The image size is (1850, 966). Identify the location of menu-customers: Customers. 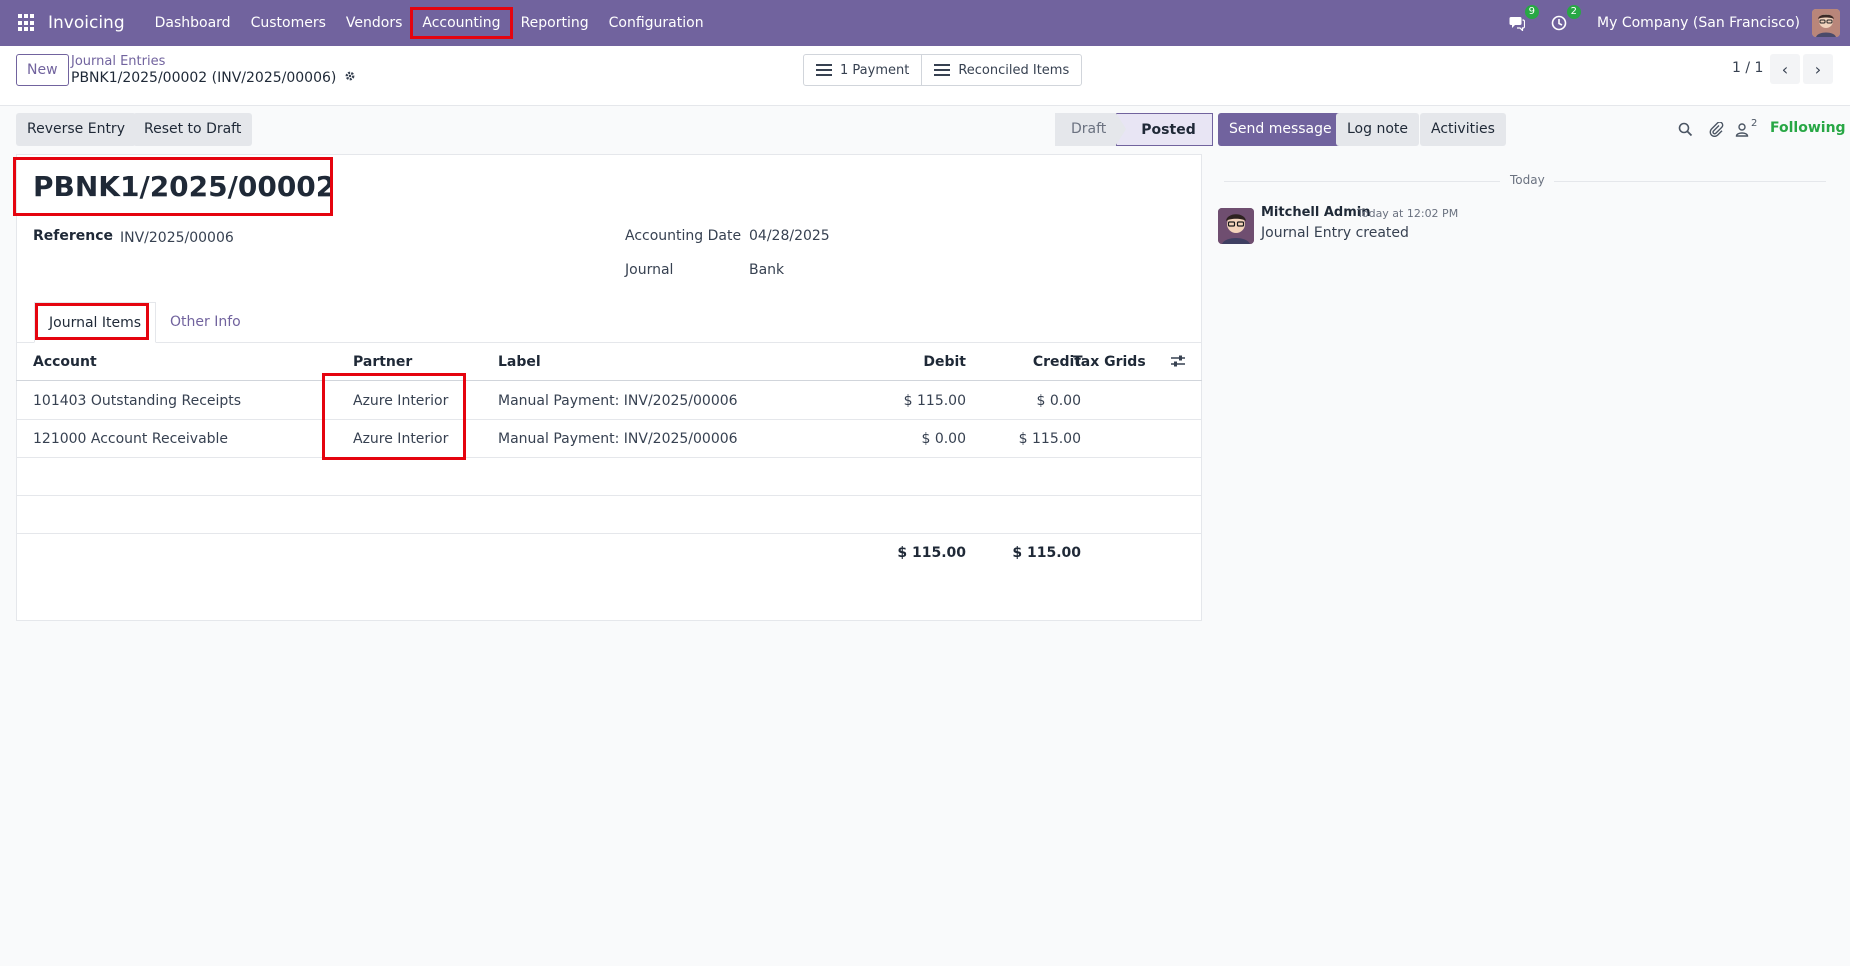
(288, 23).